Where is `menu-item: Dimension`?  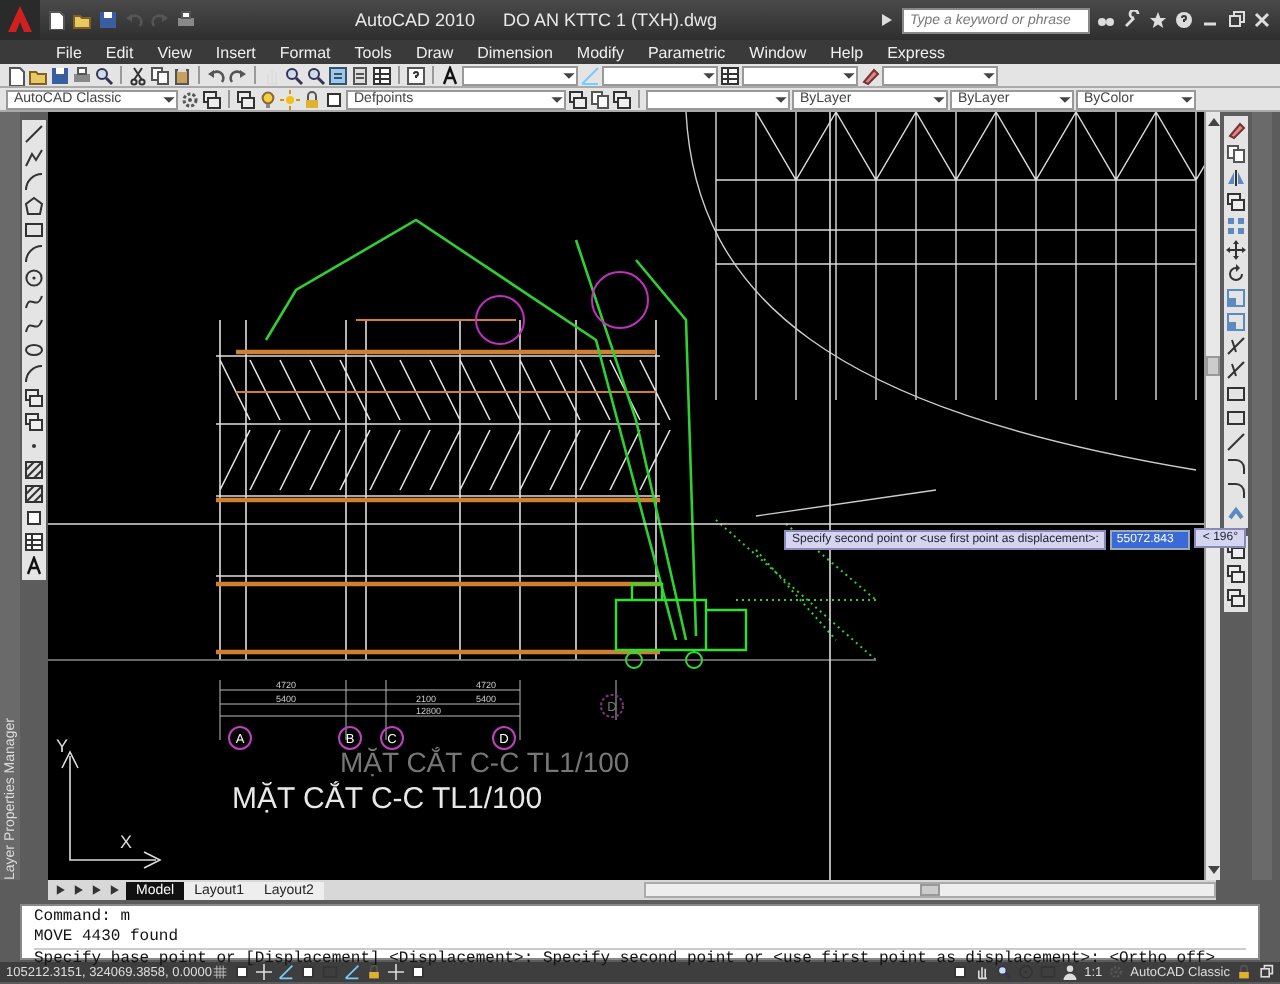
menu-item: Dimension is located at coordinates (515, 52).